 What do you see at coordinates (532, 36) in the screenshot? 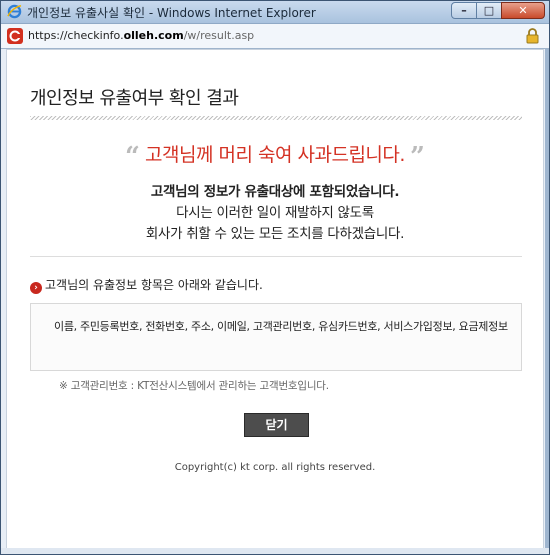
I see `lock-icon` at bounding box center [532, 36].